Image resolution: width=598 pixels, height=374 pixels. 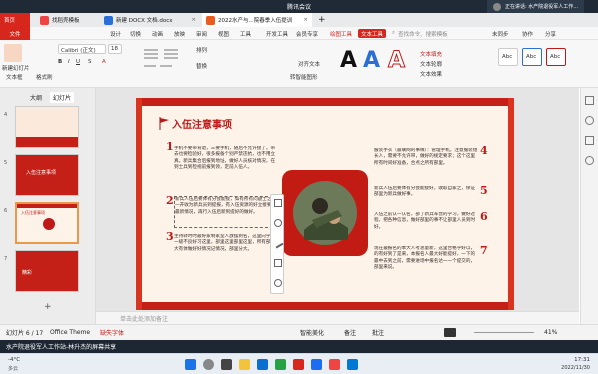 I want to click on text-outline-button: 文本轮廓, so click(x=431, y=64).